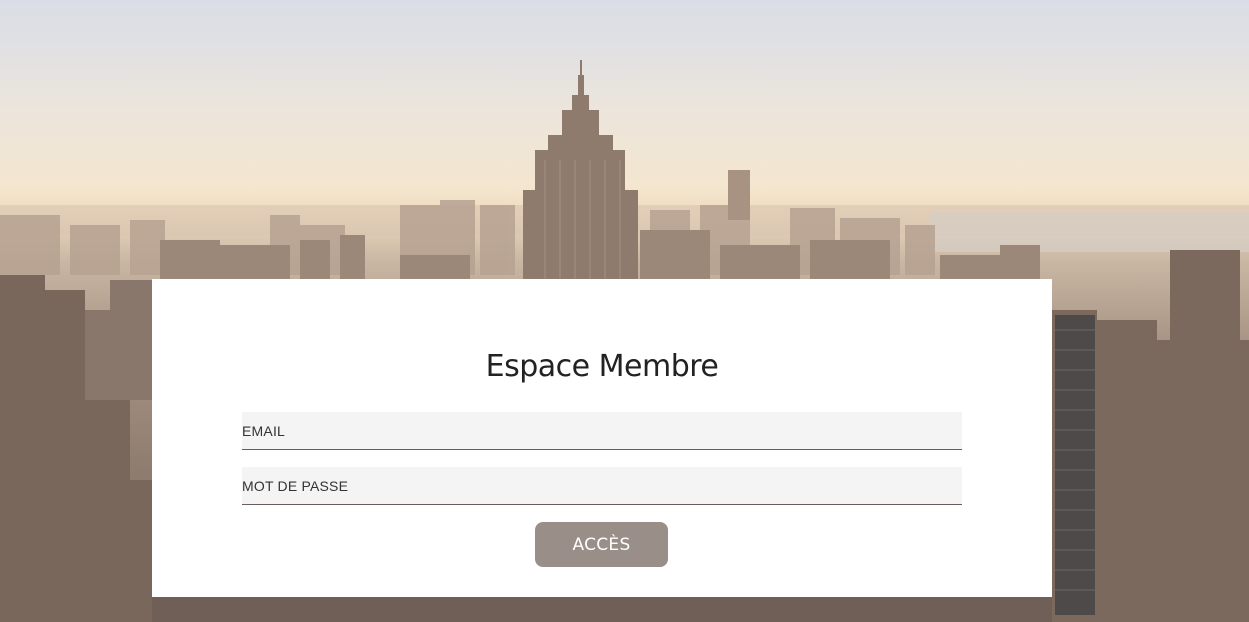  Describe the element at coordinates (602, 366) in the screenshot. I see `page-title: Espace Membre` at that location.